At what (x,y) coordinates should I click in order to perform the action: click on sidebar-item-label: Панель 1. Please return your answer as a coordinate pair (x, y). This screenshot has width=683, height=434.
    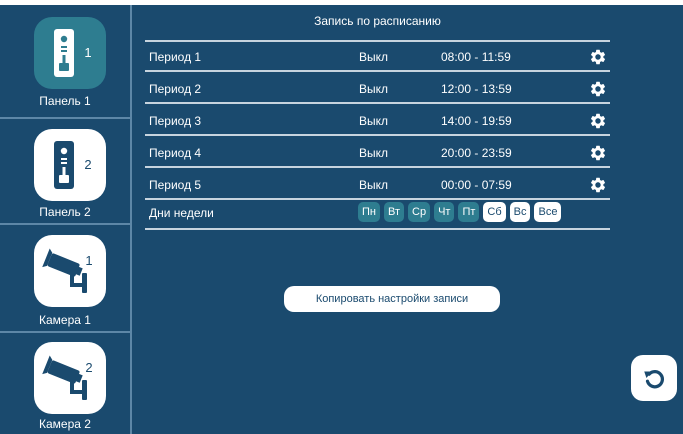
    Looking at the image, I should click on (65, 101).